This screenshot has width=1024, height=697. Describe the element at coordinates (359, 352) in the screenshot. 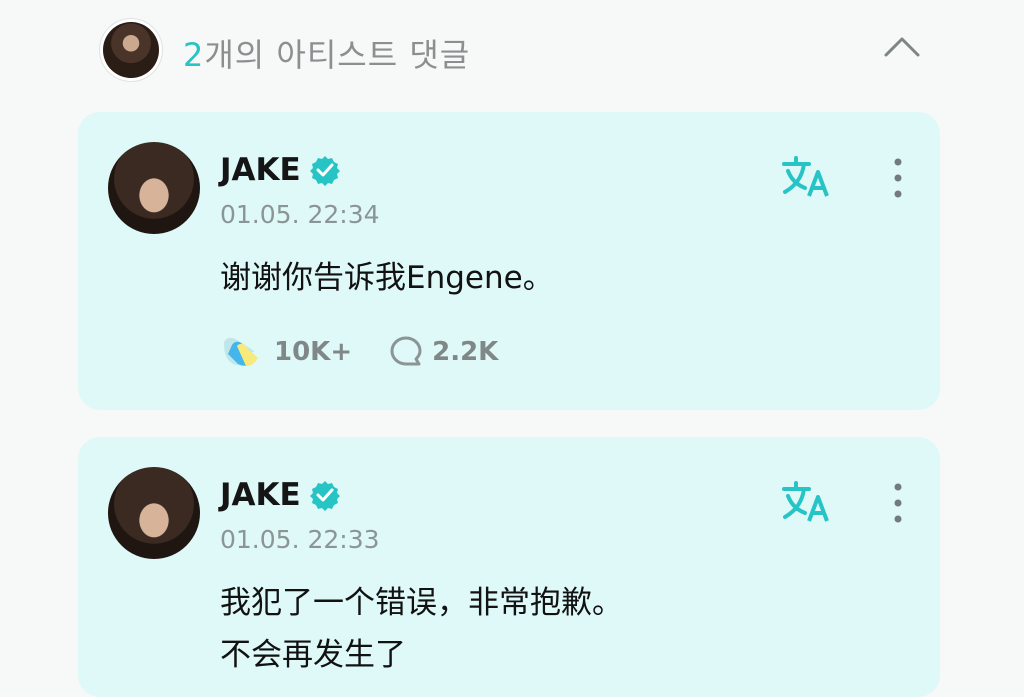

I see `comment-stats: 10K+ 2.2K` at that location.